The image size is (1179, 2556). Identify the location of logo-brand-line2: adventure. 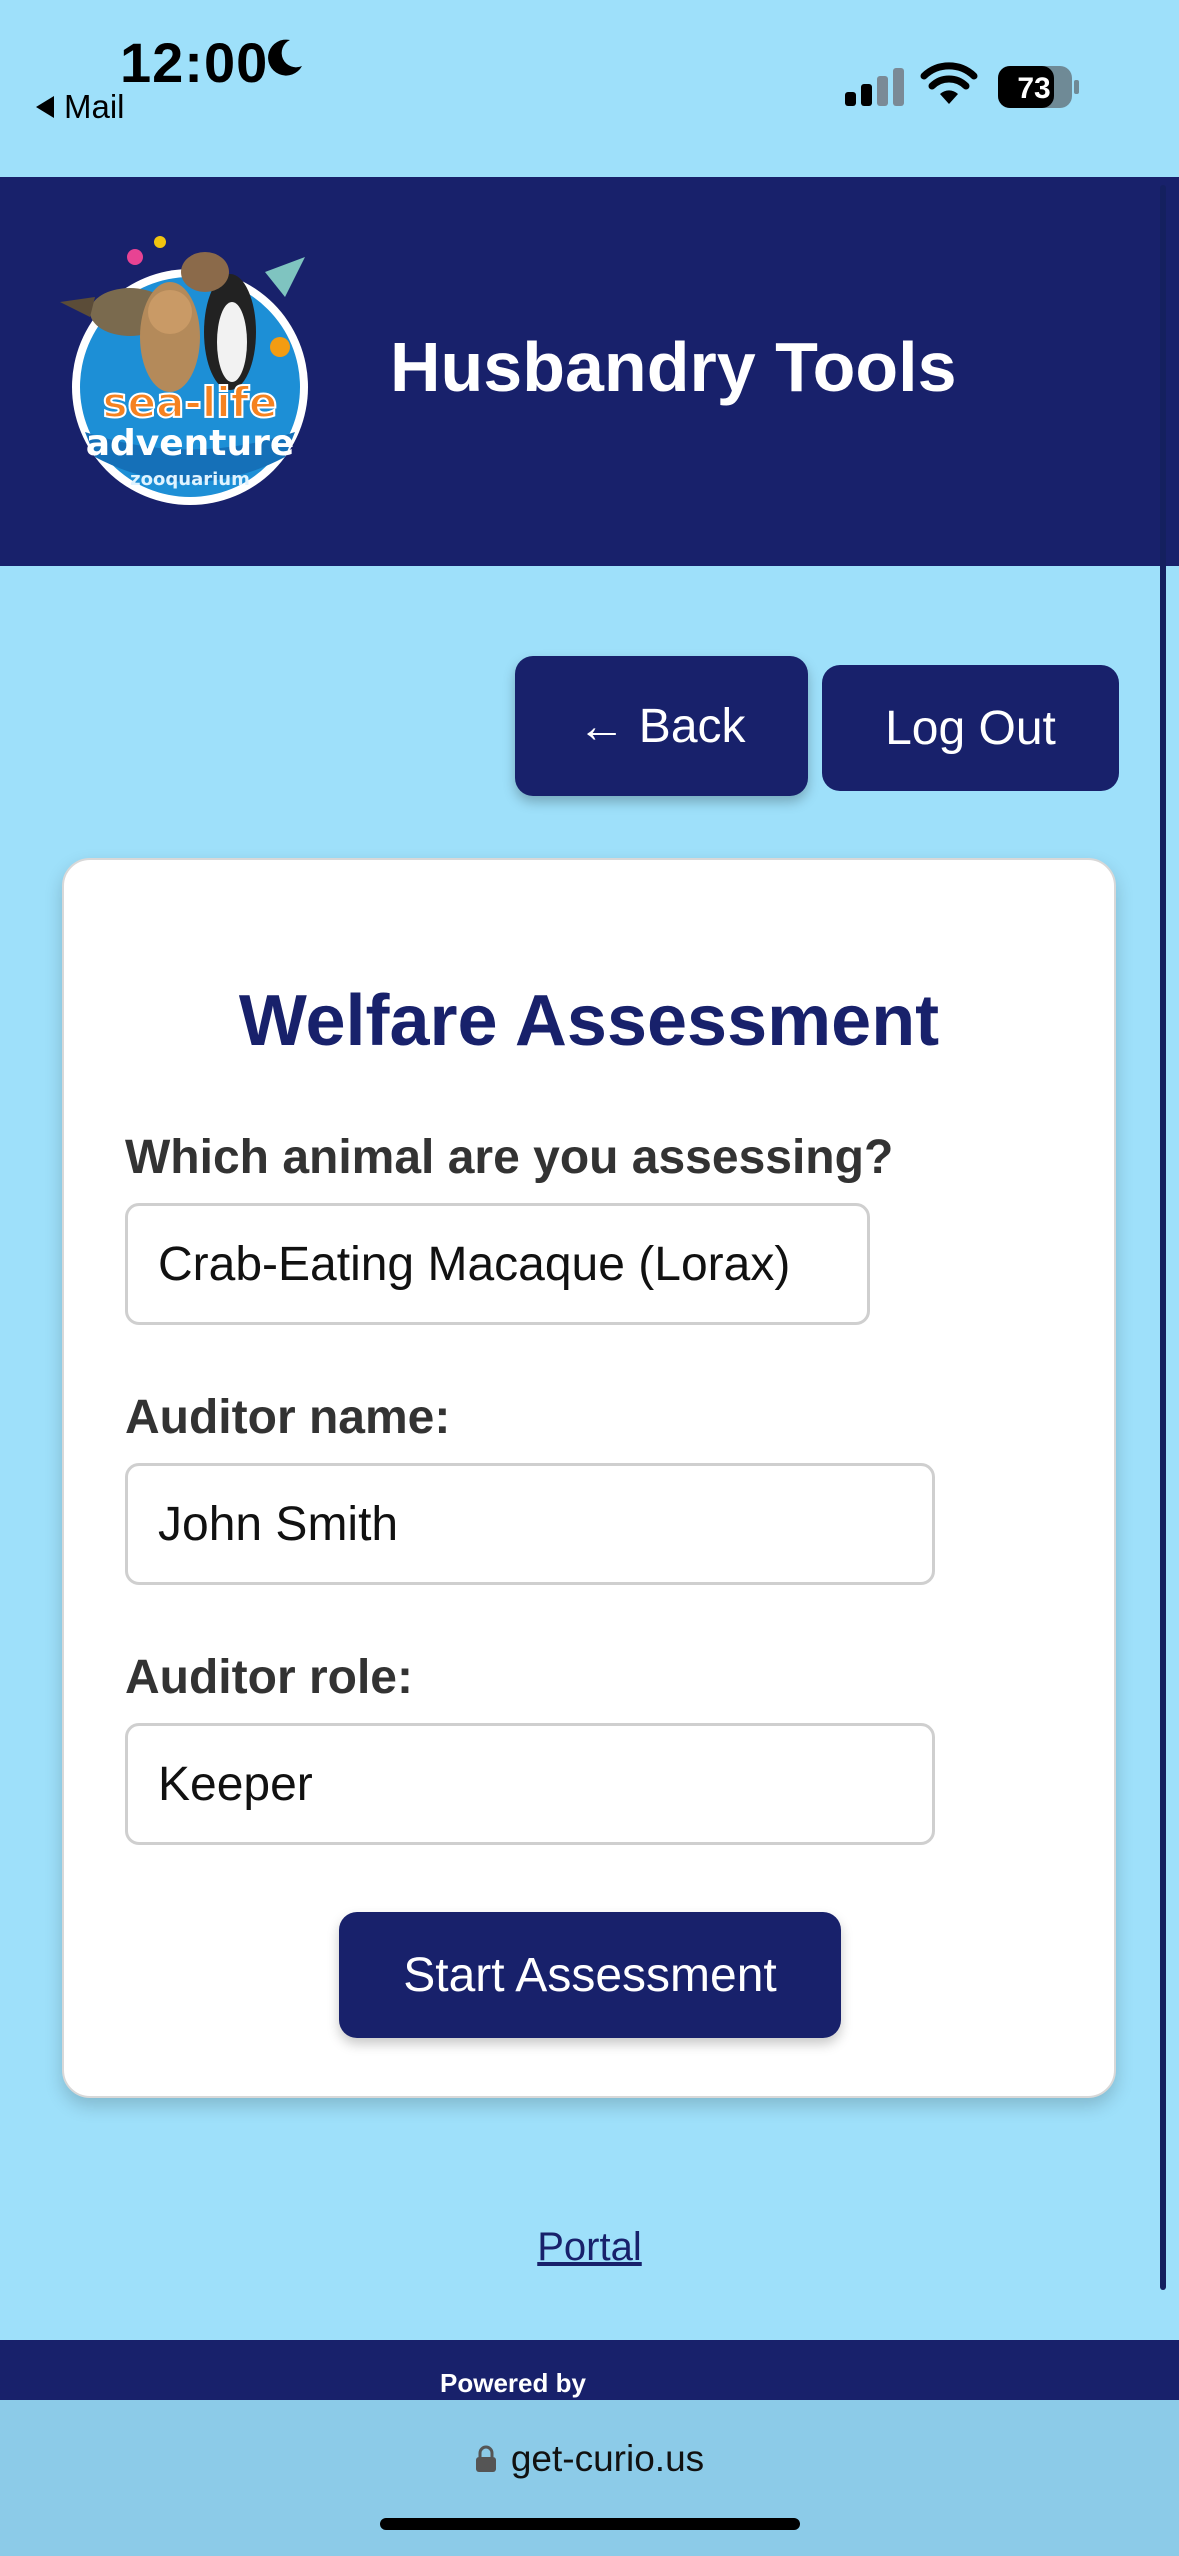
(190, 443).